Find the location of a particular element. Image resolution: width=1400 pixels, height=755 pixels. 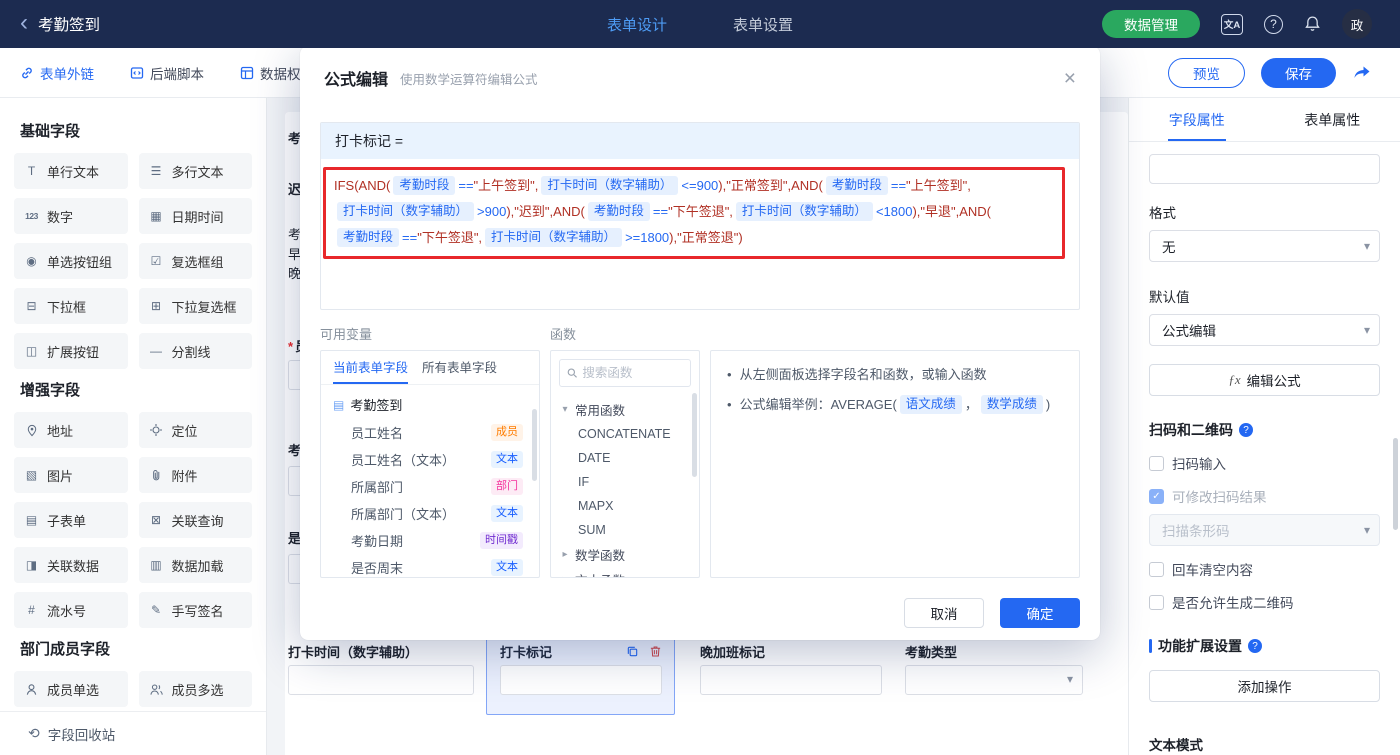

field-type-button: ⊠ 关联查询 is located at coordinates (195, 520).